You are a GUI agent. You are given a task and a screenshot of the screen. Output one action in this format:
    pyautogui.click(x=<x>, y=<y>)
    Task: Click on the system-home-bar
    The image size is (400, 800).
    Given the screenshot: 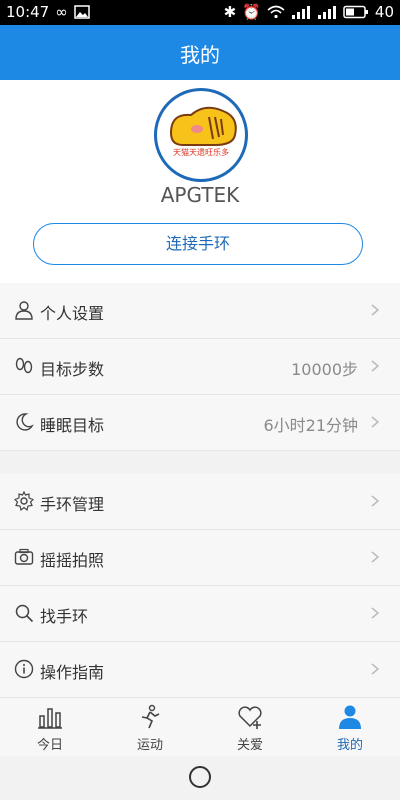 What is the action you would take?
    pyautogui.click(x=200, y=778)
    